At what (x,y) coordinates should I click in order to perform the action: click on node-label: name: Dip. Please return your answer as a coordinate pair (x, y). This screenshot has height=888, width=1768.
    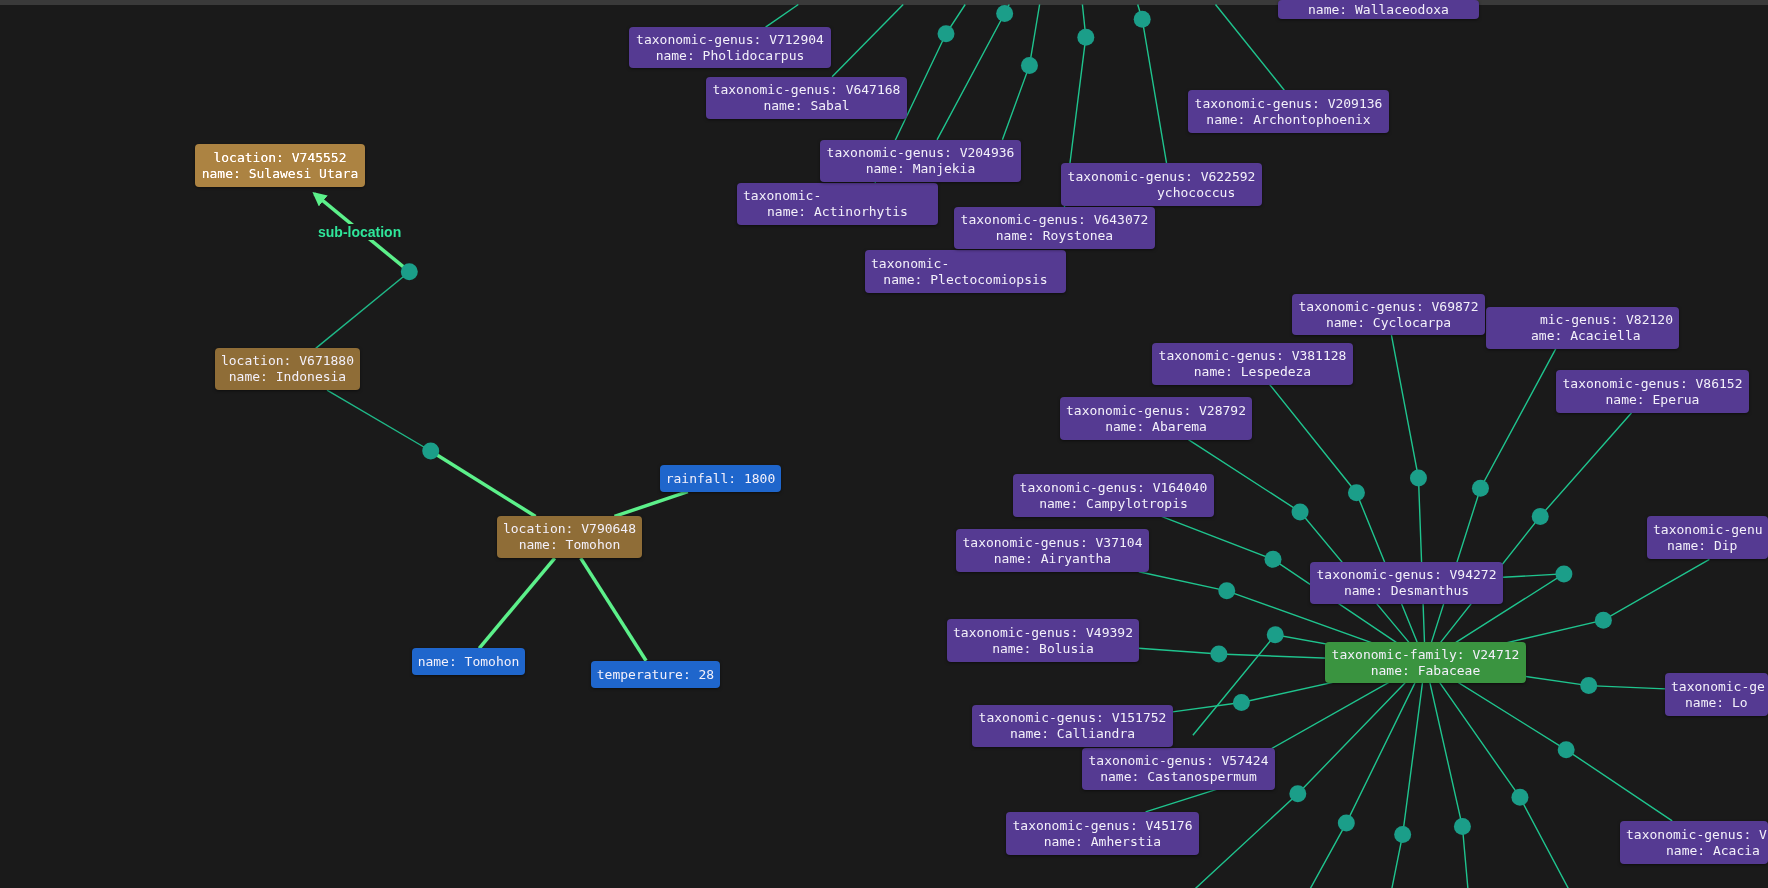
    Looking at the image, I should click on (1702, 545).